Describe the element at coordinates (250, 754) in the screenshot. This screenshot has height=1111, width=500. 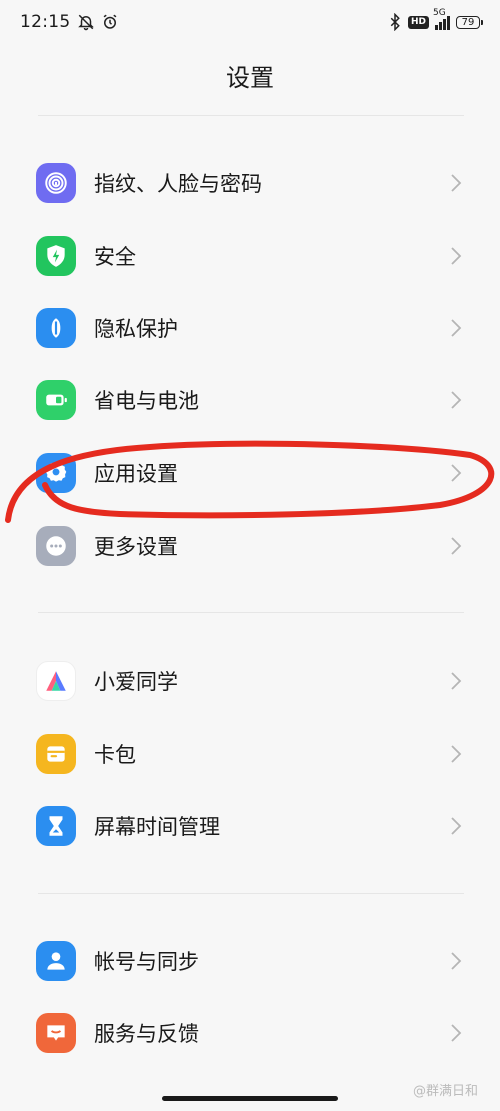
I see `setting-item-card-wallet: 卡包` at that location.